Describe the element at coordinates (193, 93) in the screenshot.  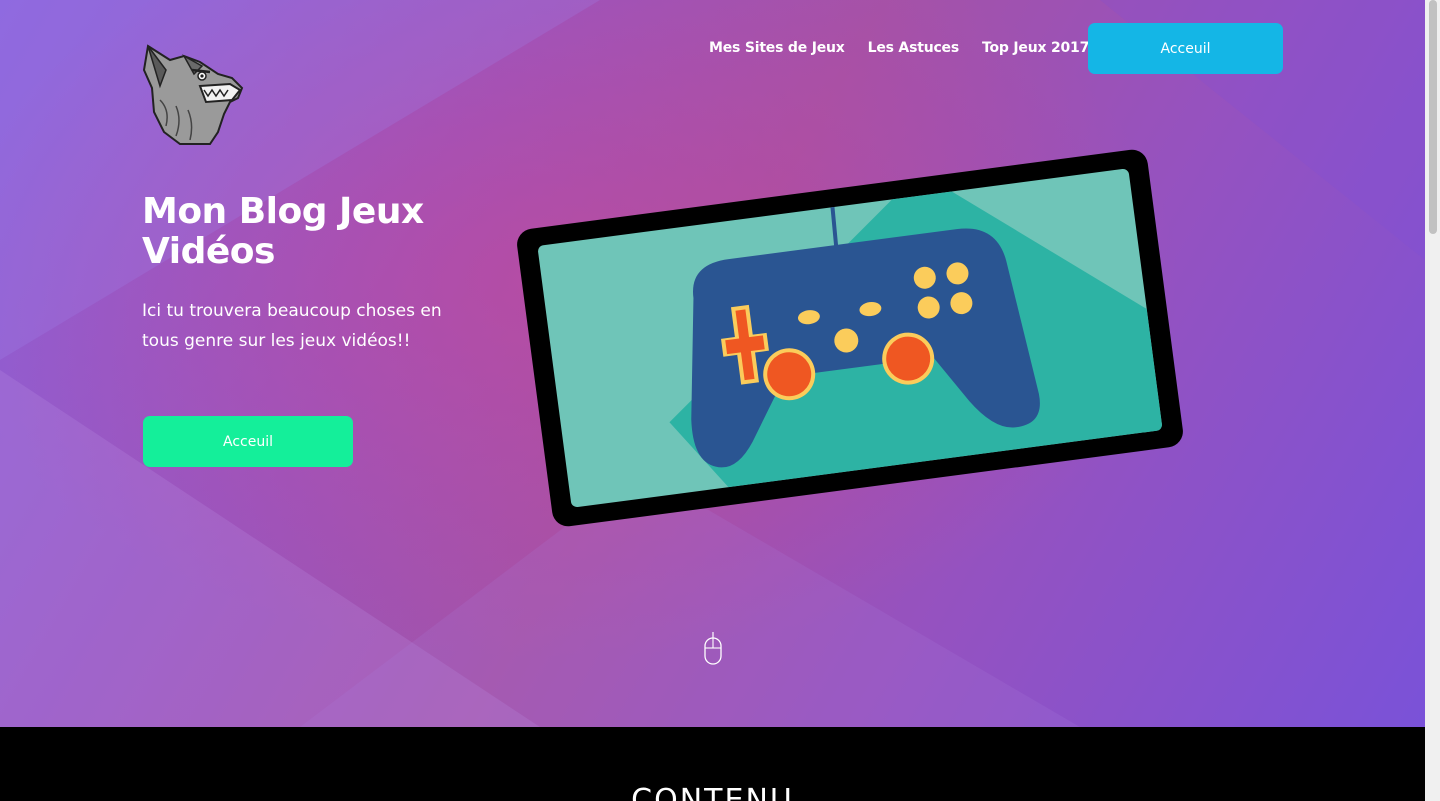
I see `wolf-logo-icon` at that location.